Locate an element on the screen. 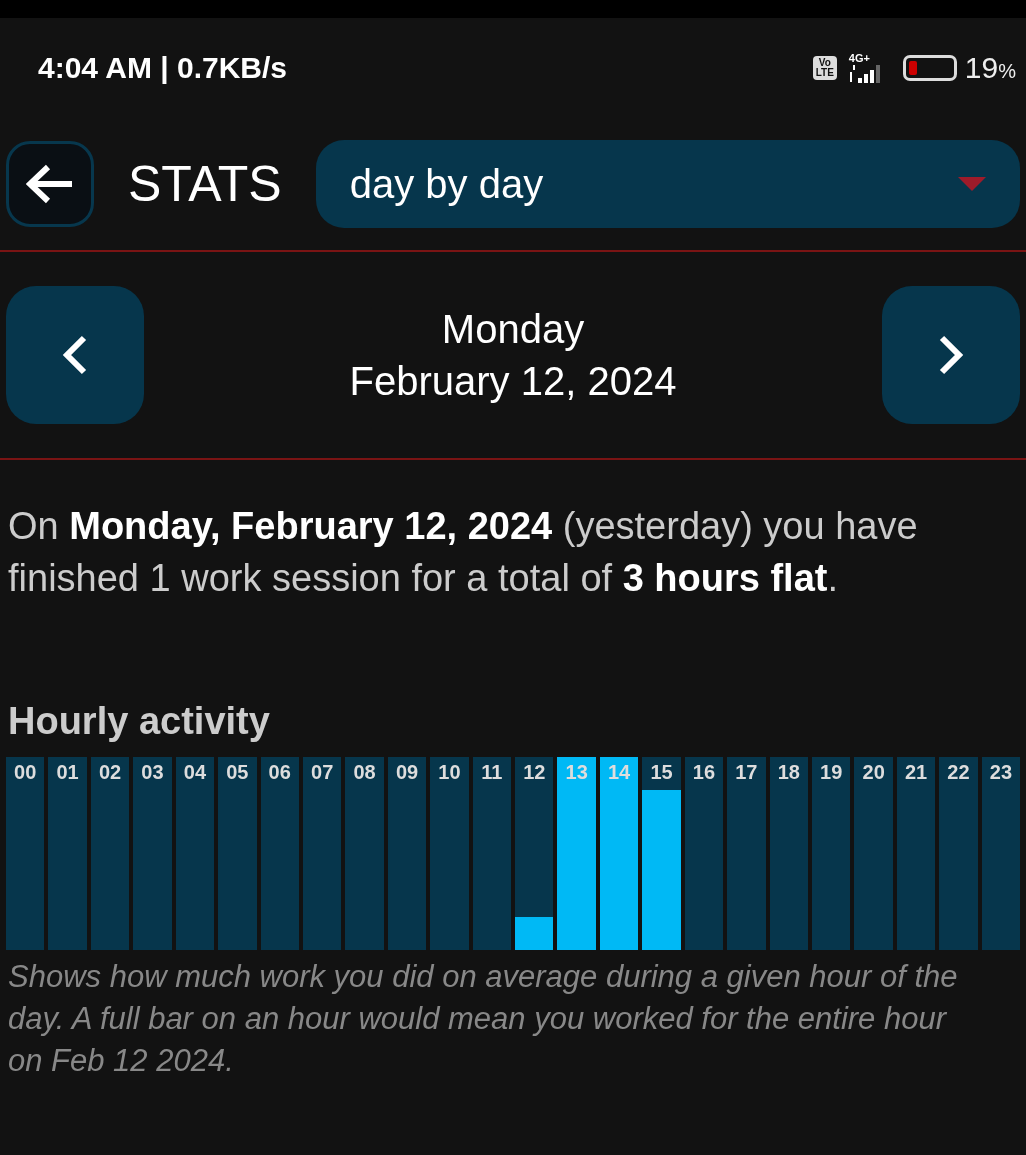 Image resolution: width=1026 pixels, height=1155 pixels. hour-label: 02 is located at coordinates (110, 772).